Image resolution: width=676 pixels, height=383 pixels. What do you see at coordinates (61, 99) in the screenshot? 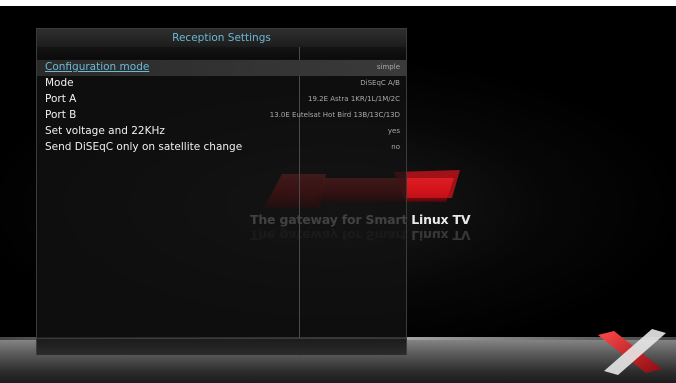
I see `setting-label: Port A` at bounding box center [61, 99].